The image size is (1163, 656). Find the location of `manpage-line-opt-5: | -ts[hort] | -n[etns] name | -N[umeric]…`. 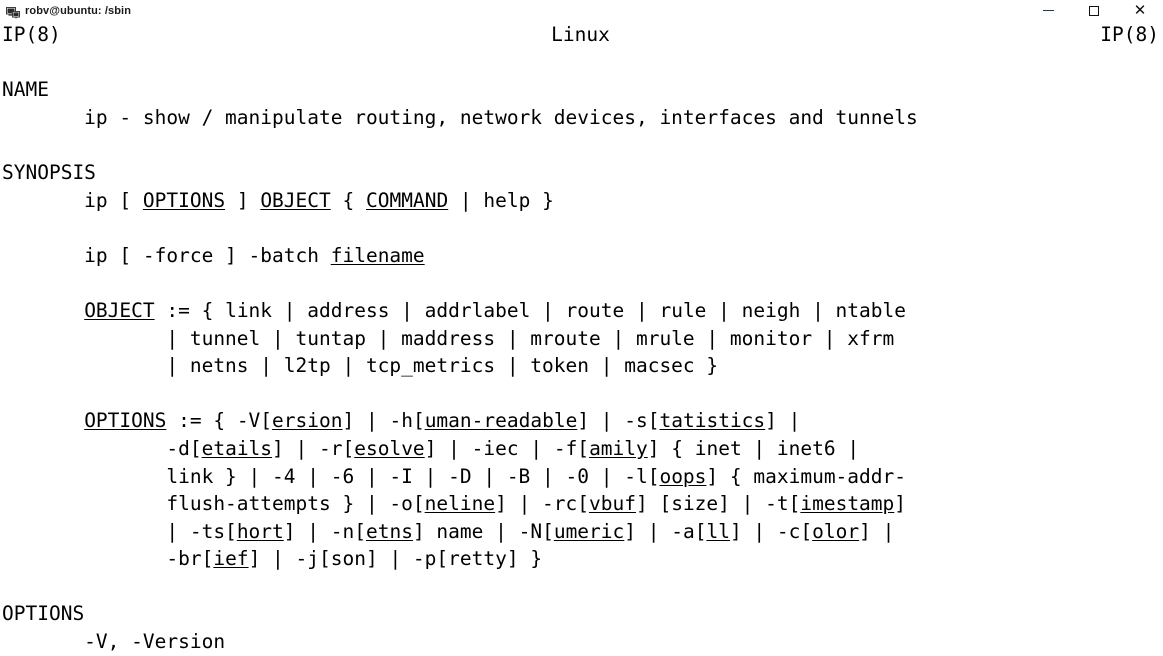

manpage-line-opt-5: | -ts[hort] | -n[etns] name | -N[umeric]… is located at coordinates (582, 532).